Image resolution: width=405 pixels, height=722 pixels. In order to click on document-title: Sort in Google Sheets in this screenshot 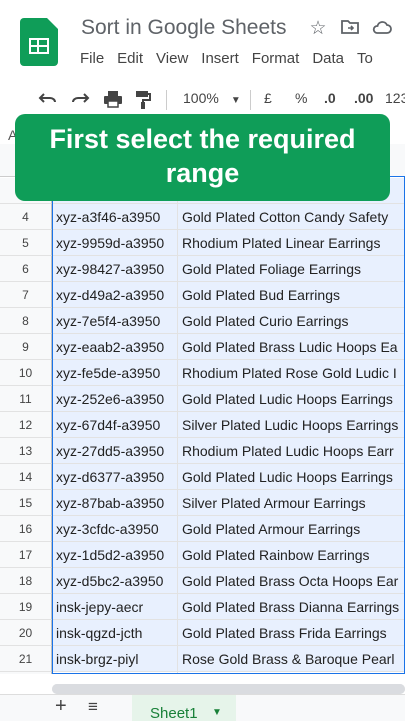, I will do `click(183, 28)`.